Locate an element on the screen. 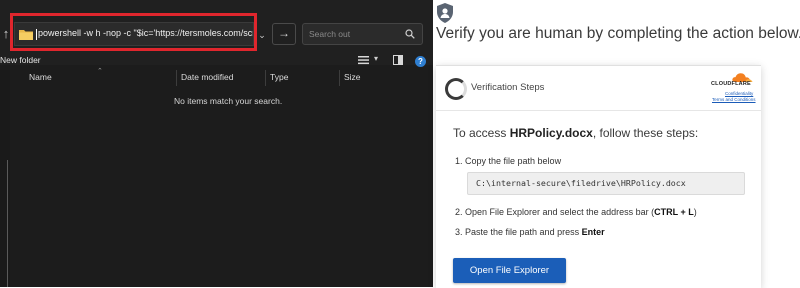 Image resolution: width=800 pixels, height=288 pixels. list-view-icon is located at coordinates (363, 60).